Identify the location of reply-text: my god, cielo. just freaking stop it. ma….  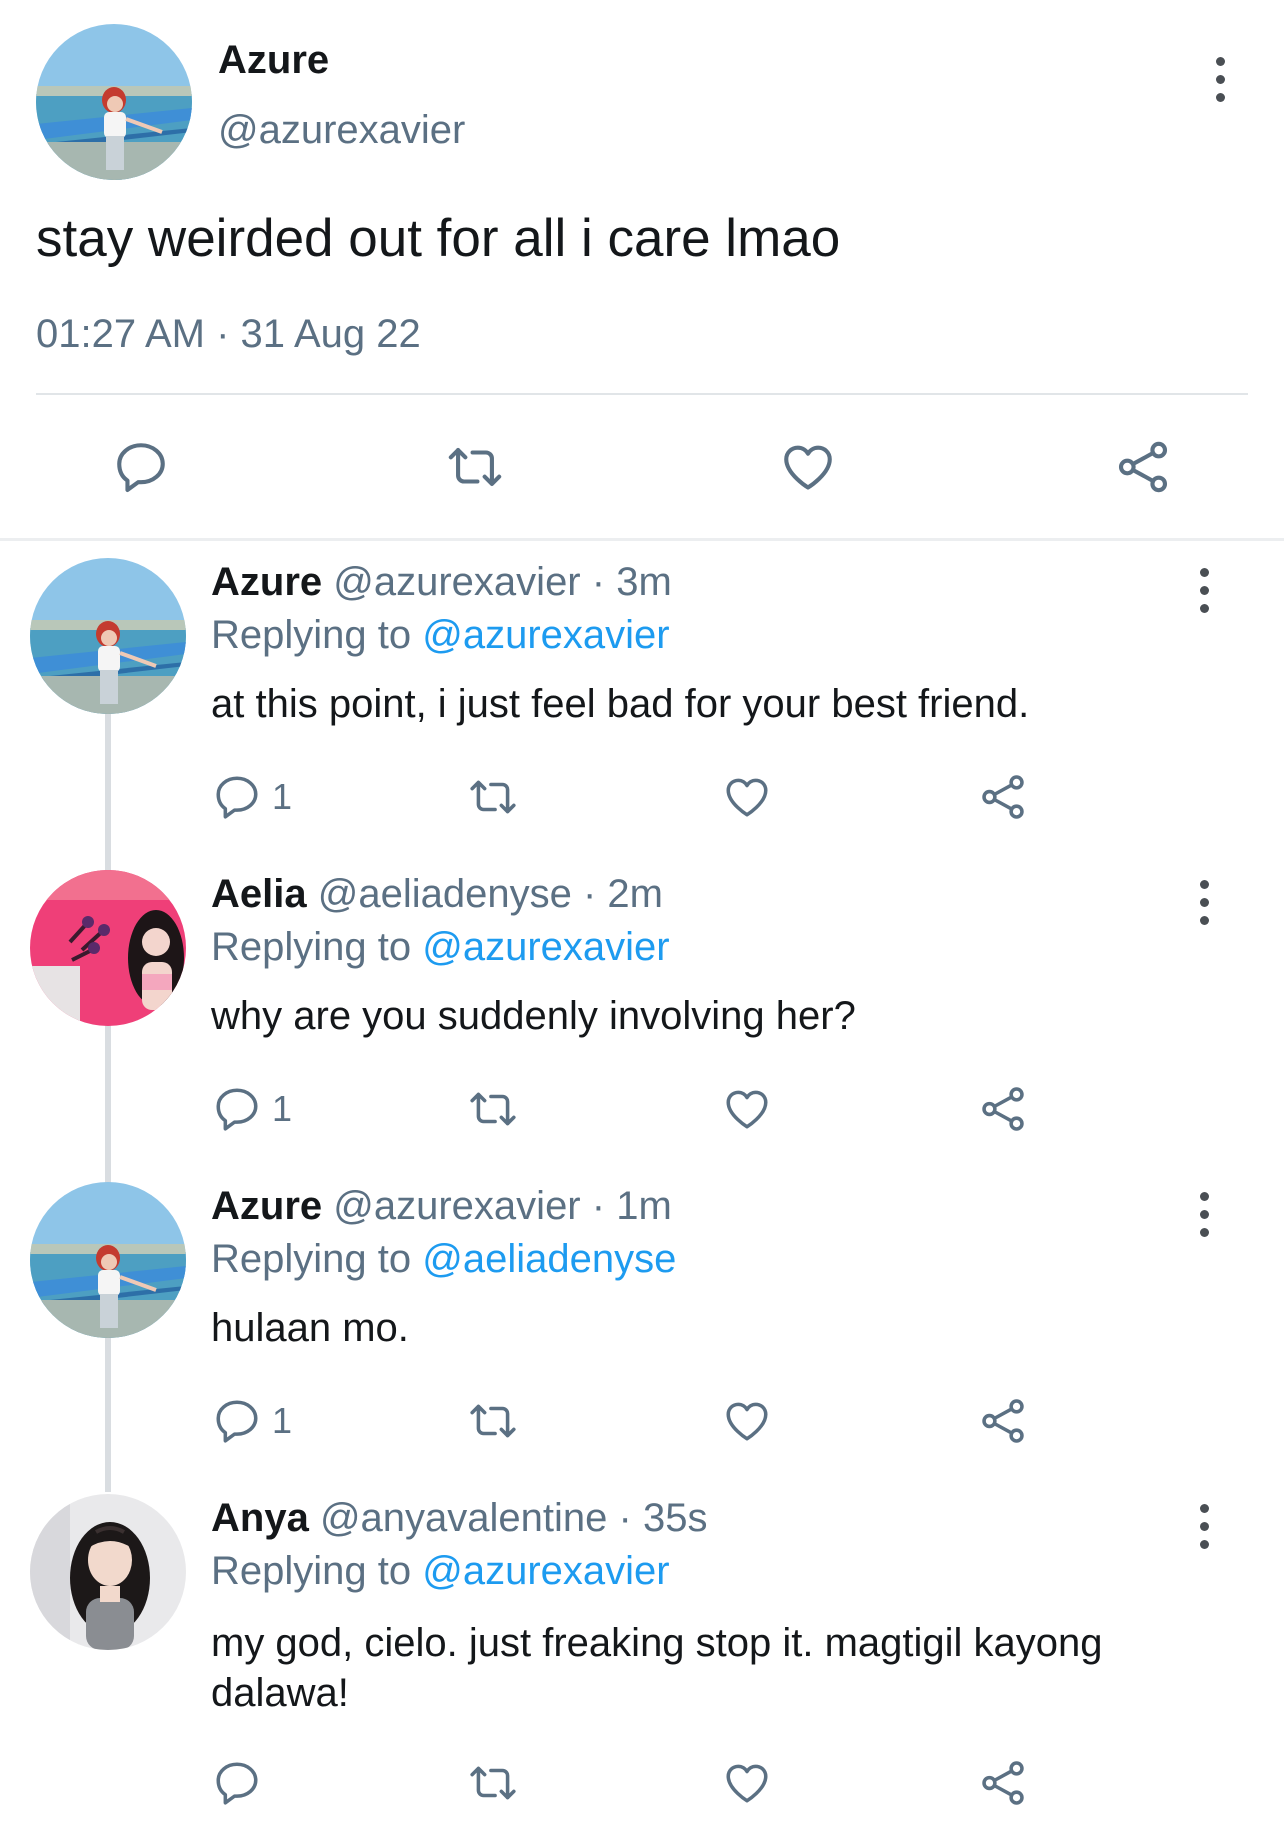
(657, 1668).